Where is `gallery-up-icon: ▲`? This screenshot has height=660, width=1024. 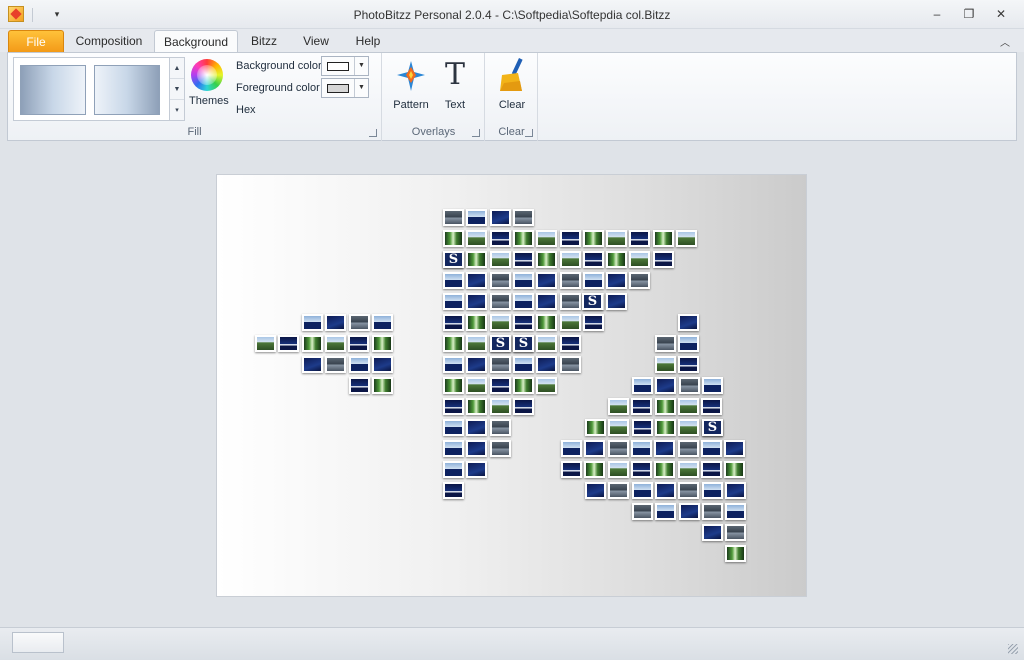
gallery-up-icon: ▲ is located at coordinates (177, 68).